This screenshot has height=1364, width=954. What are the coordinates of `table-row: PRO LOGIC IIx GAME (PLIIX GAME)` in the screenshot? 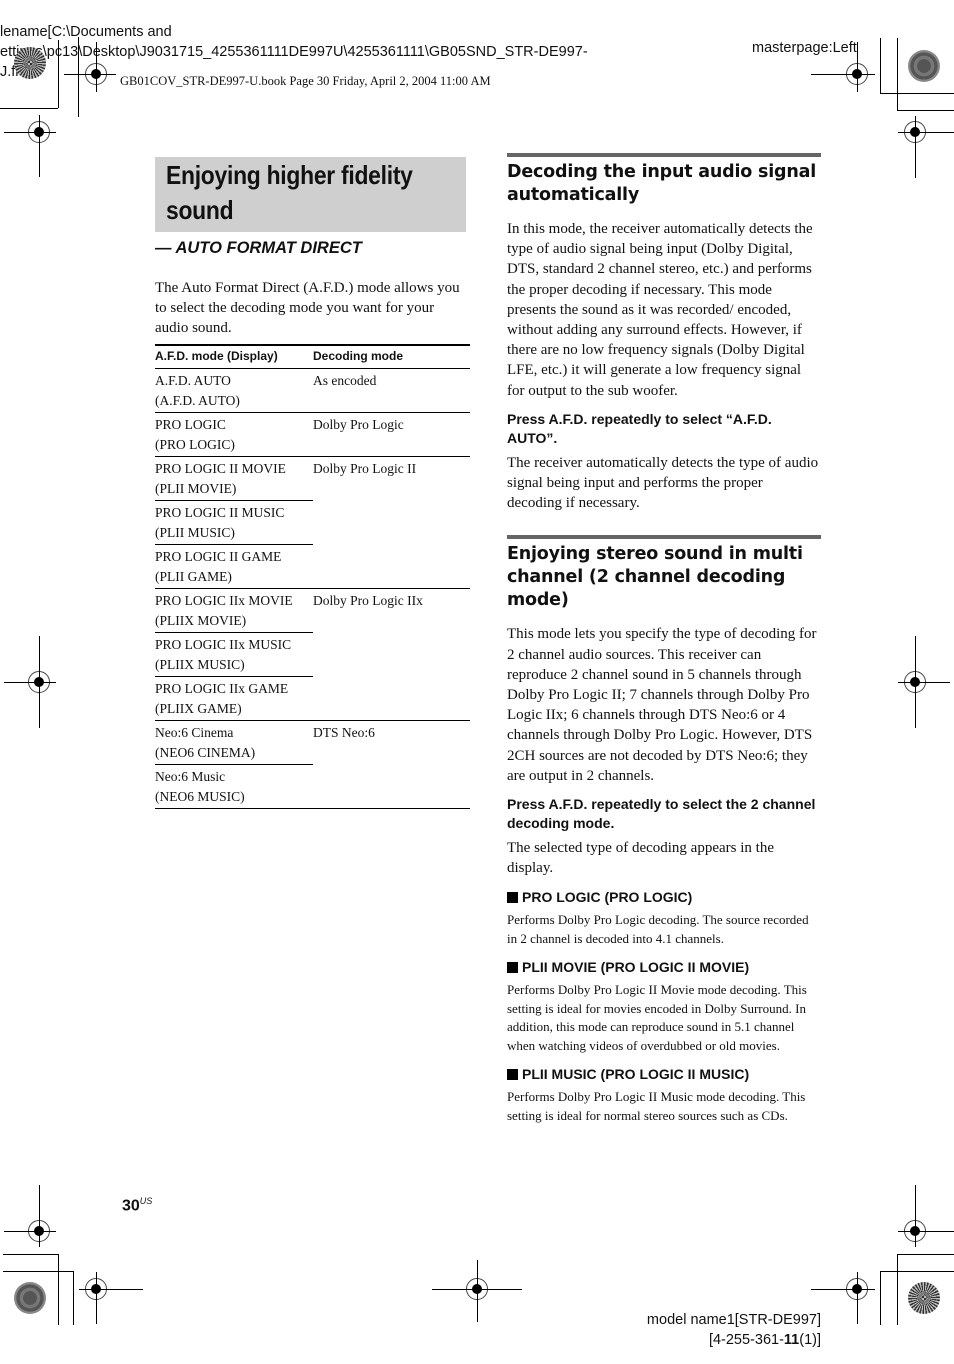 It's located at (234, 698).